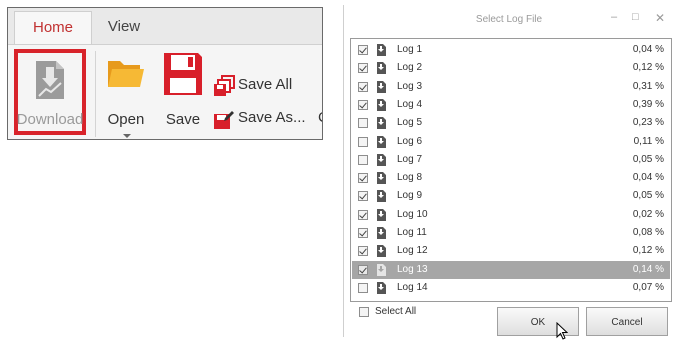 This screenshot has width=674, height=340. Describe the element at coordinates (410, 49) in the screenshot. I see `log-name: Log 1` at that location.